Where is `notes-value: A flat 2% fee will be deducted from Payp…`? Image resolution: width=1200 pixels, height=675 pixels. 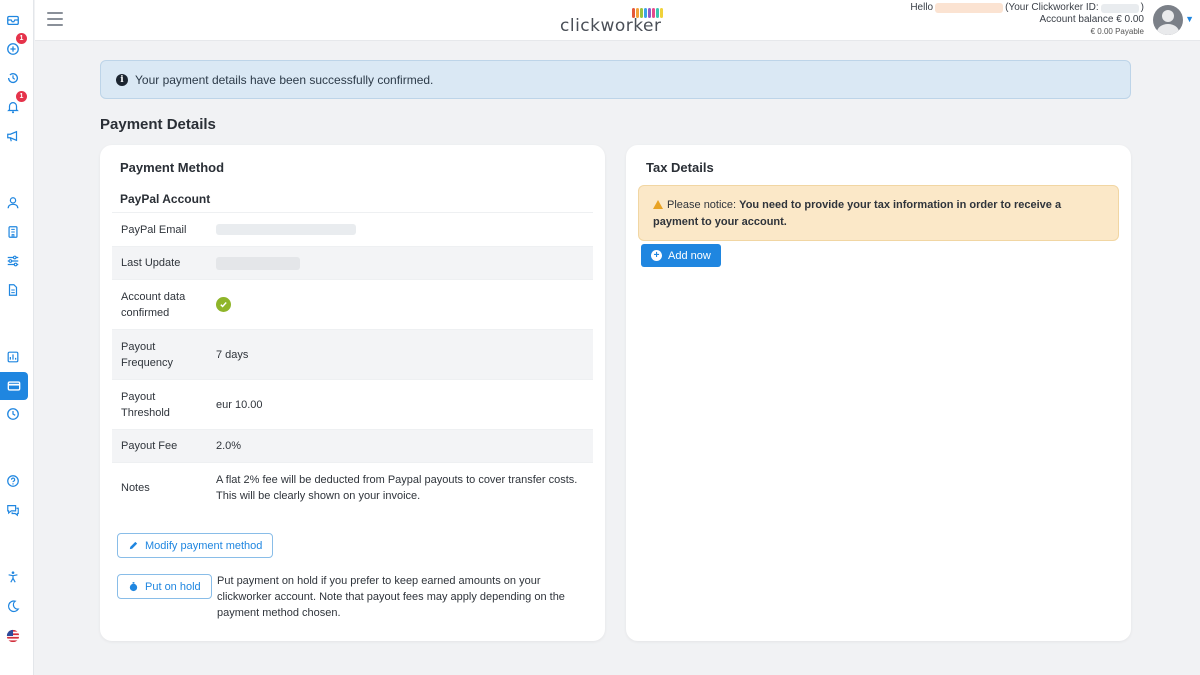
notes-value: A flat 2% fee will be deducted from Payp… is located at coordinates (397, 487).